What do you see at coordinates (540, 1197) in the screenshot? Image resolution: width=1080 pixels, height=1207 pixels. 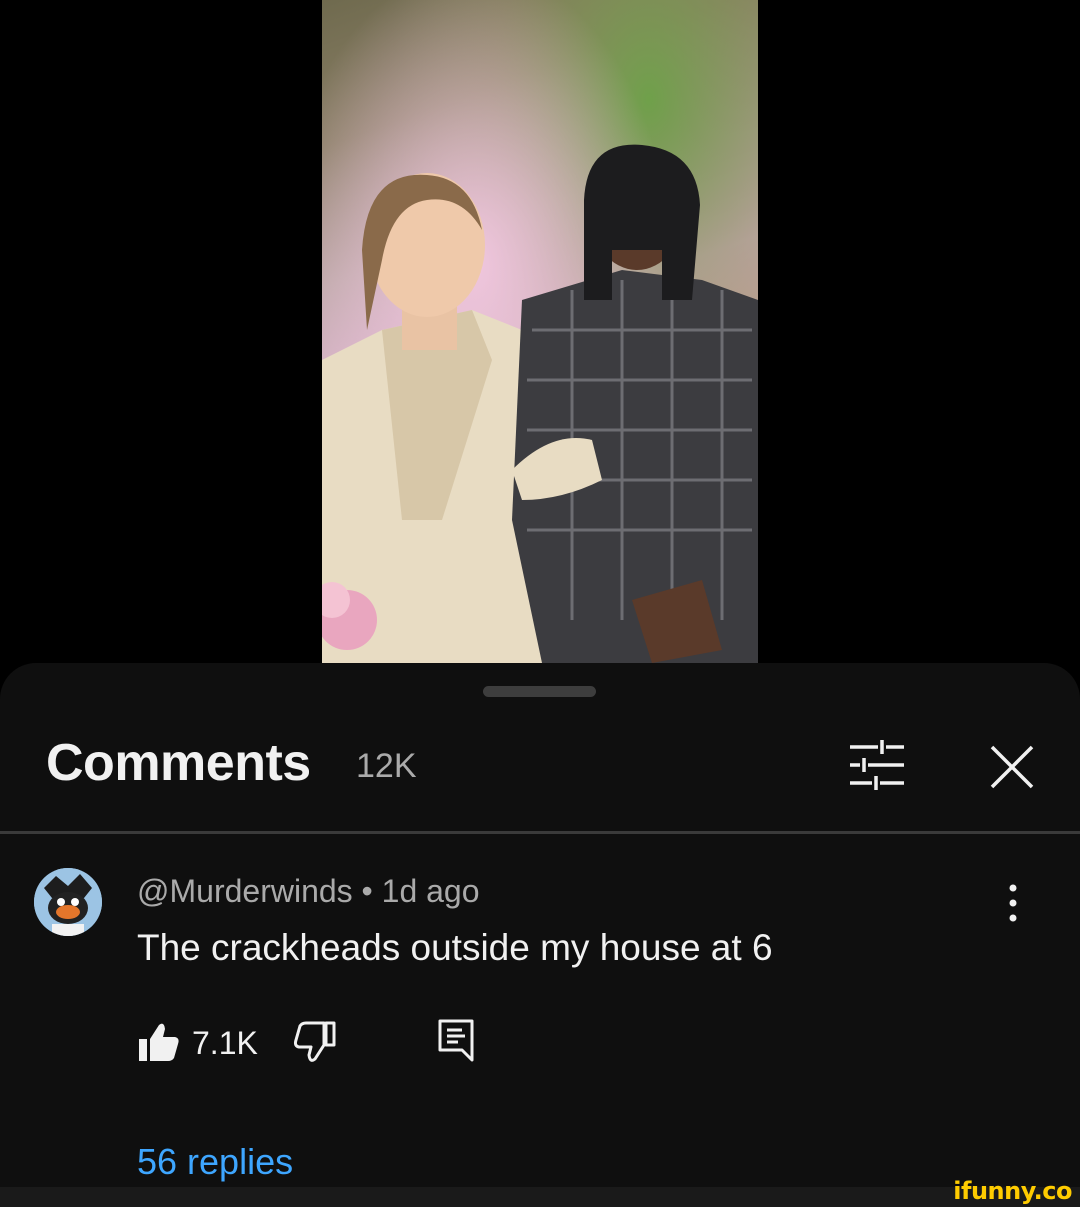 I see `bottom-strip` at bounding box center [540, 1197].